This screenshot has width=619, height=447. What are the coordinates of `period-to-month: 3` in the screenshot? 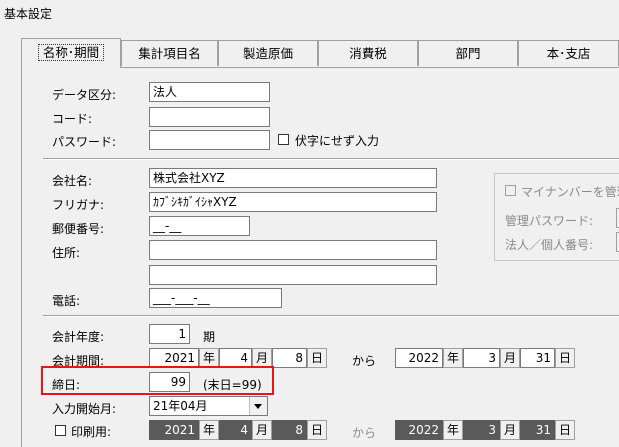 It's located at (481, 358).